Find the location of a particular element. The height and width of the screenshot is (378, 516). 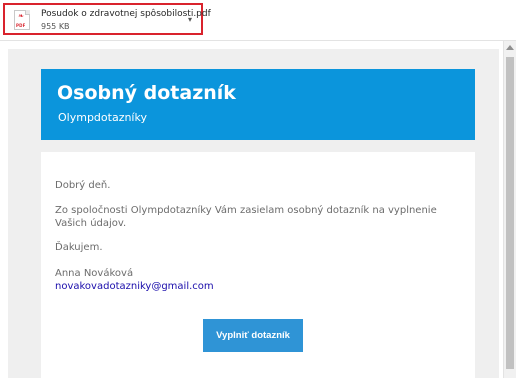

attachment-file-size: 955 KB is located at coordinates (55, 26).